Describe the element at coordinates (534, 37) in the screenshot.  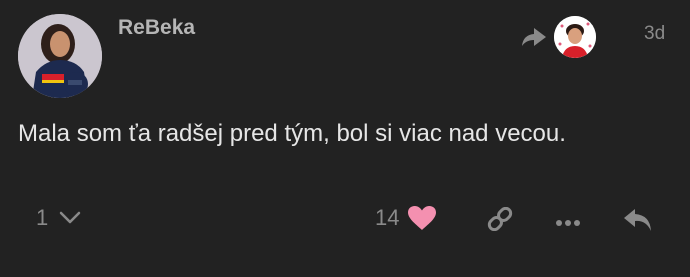
I see `reply-arrow-icon` at that location.